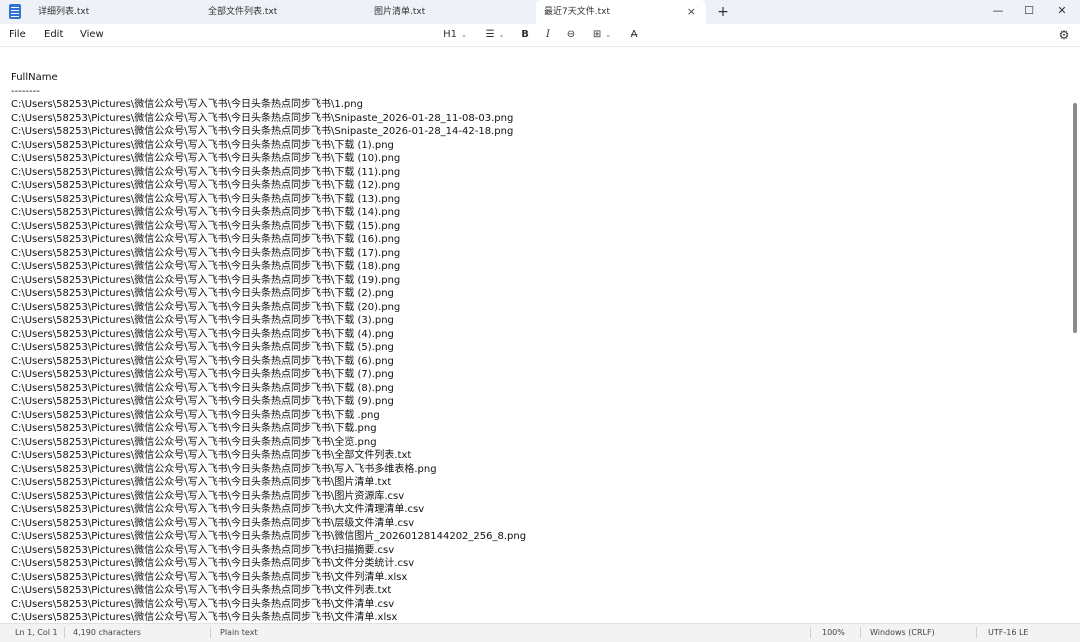 The image size is (1080, 642). Describe the element at coordinates (525, 35) in the screenshot. I see `bold-button: B` at that location.